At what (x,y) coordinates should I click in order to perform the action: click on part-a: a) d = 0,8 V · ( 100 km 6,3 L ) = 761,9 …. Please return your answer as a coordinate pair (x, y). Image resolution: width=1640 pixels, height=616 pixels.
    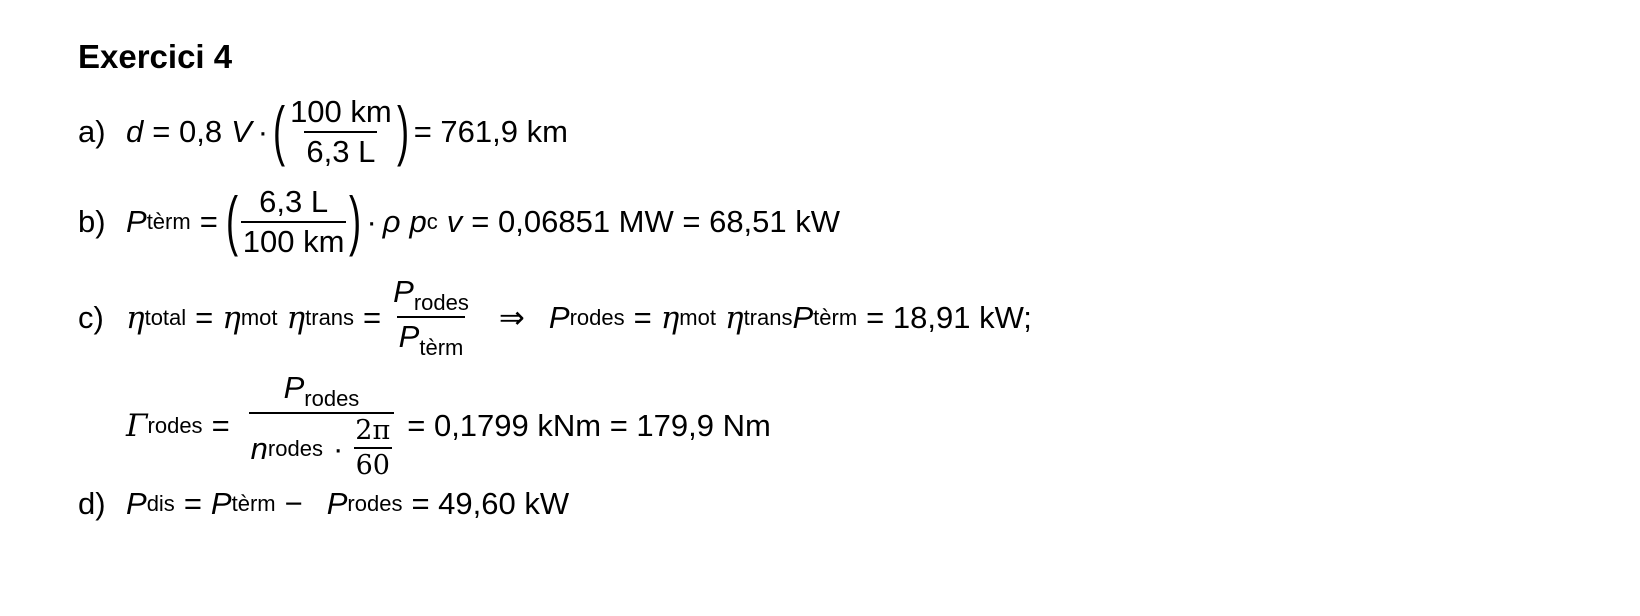
    Looking at the image, I should click on (323, 131).